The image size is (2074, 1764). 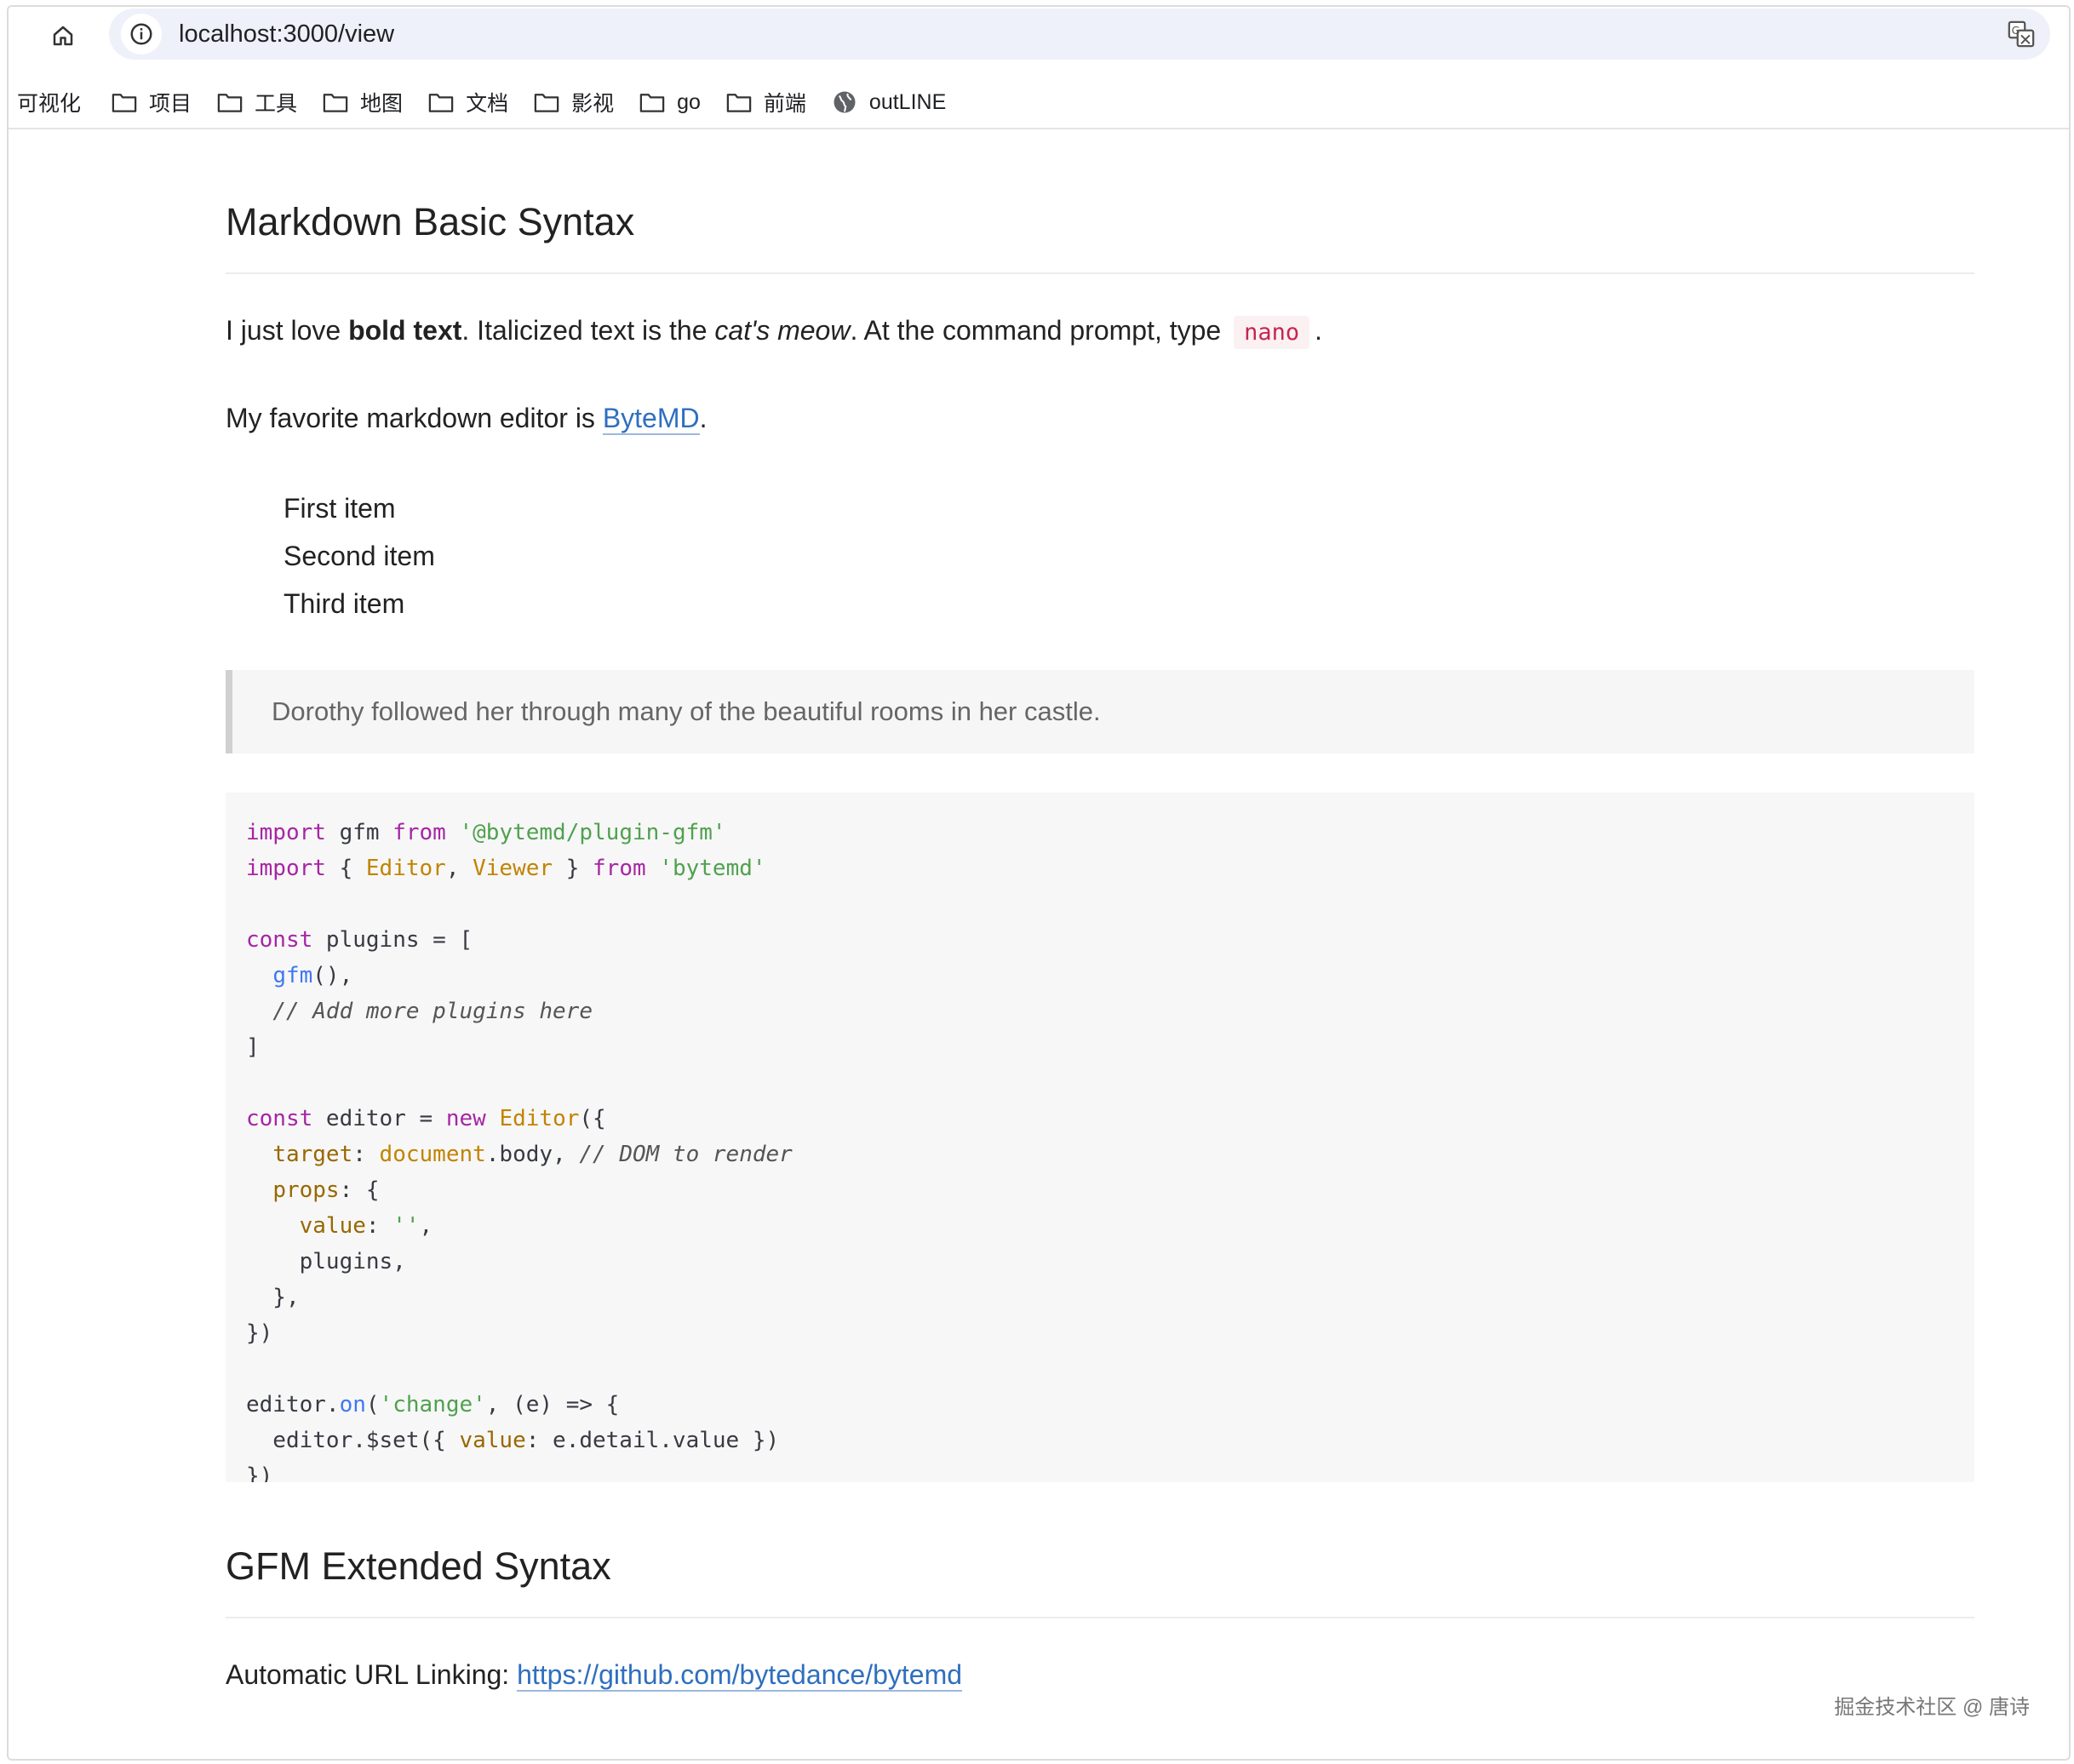 I want to click on code-line: }), so click(x=1100, y=1333).